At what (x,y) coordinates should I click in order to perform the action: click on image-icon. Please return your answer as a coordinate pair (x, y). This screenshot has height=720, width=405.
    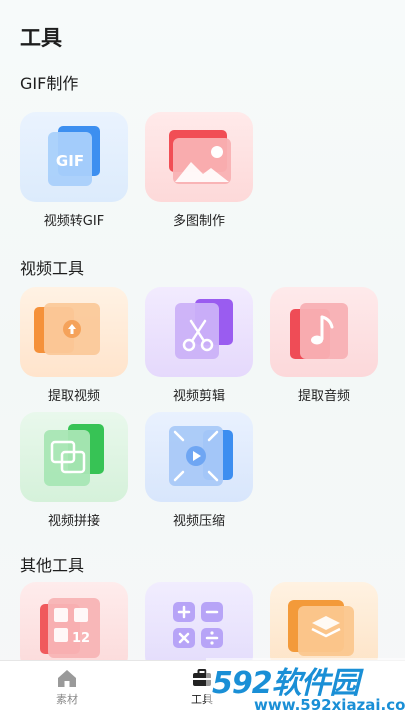
    Looking at the image, I should click on (200, 157).